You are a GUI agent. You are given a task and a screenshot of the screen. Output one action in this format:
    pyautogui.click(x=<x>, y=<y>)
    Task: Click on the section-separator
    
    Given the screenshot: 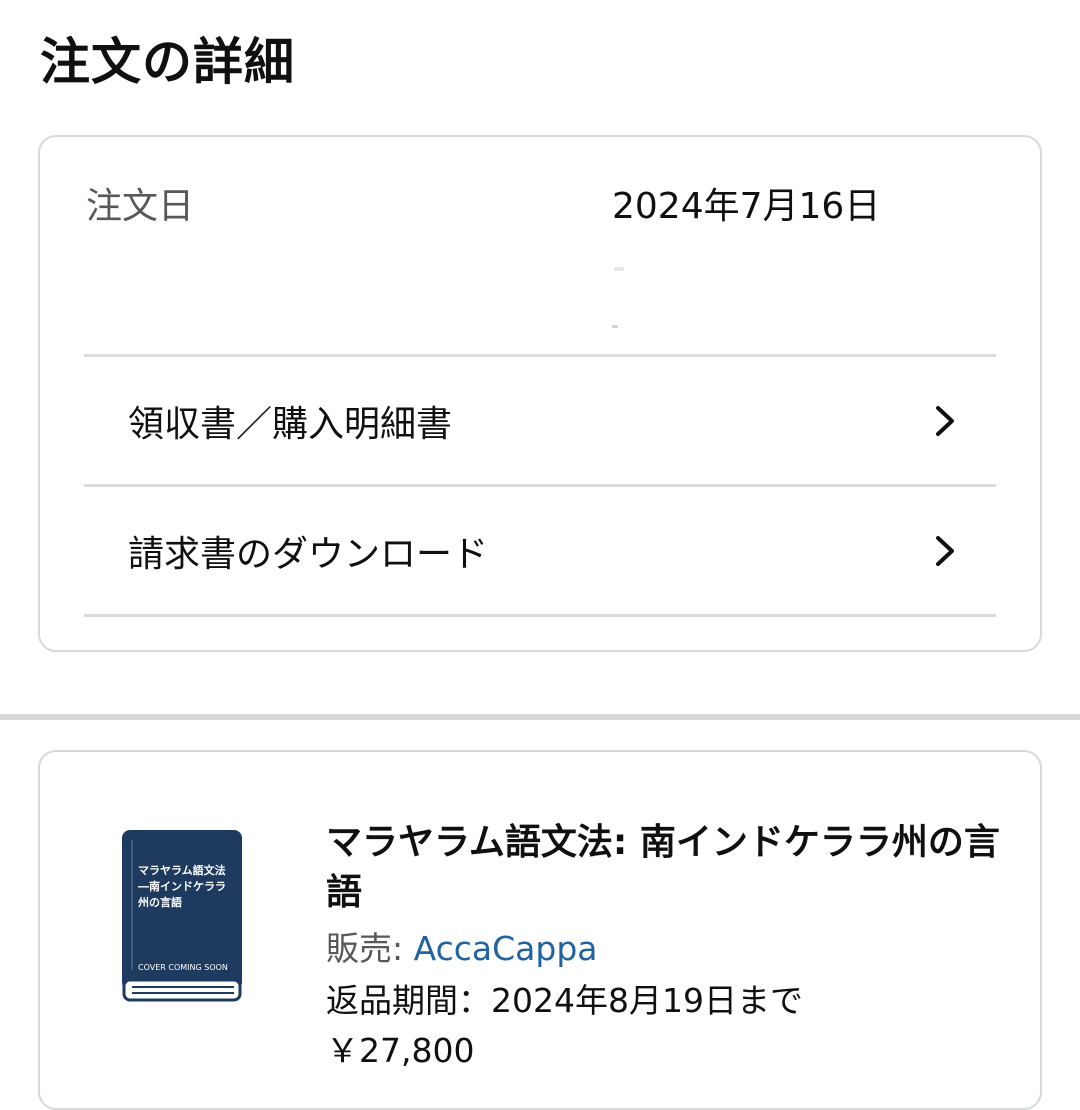 What is the action you would take?
    pyautogui.click(x=540, y=717)
    